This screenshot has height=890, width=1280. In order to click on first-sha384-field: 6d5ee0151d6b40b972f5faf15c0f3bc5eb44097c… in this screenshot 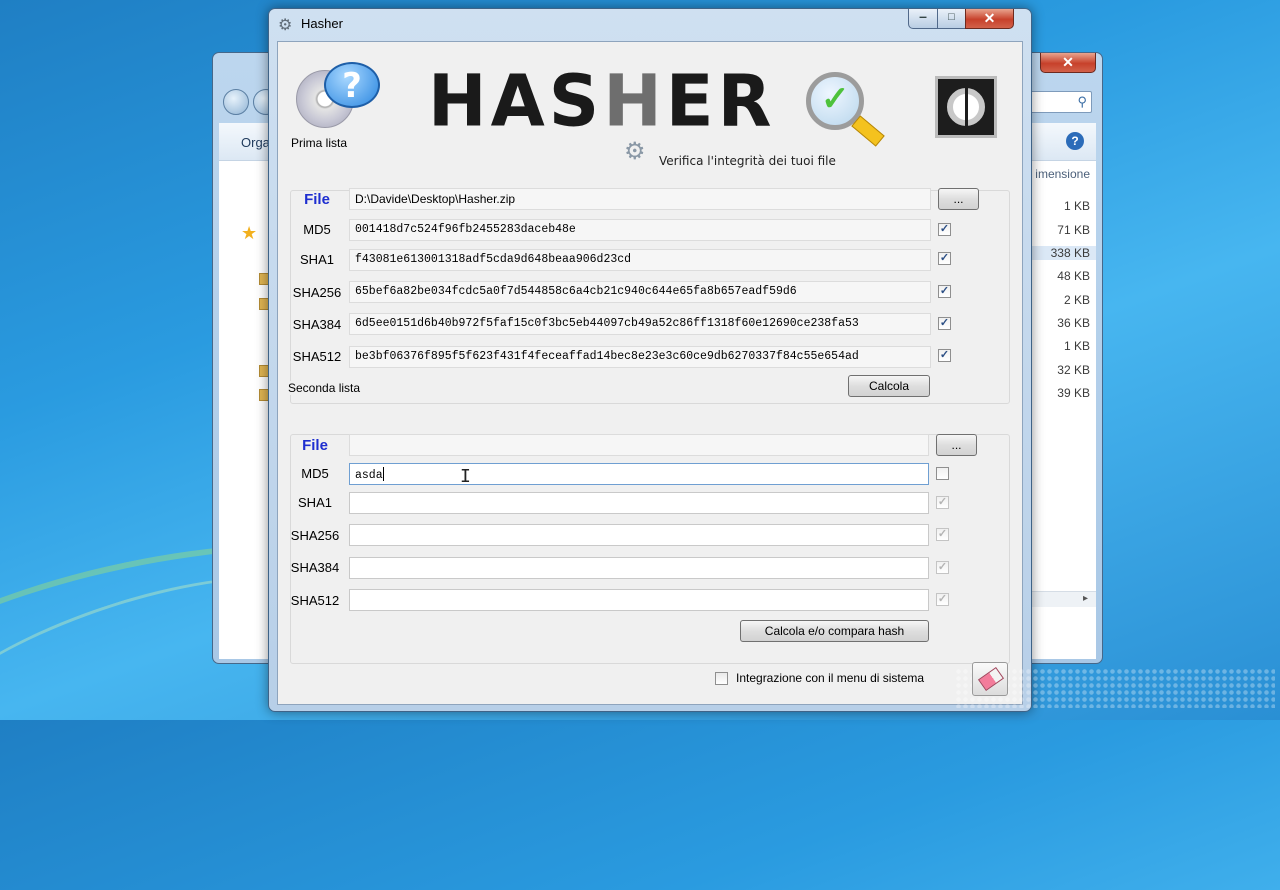, I will do `click(640, 324)`.